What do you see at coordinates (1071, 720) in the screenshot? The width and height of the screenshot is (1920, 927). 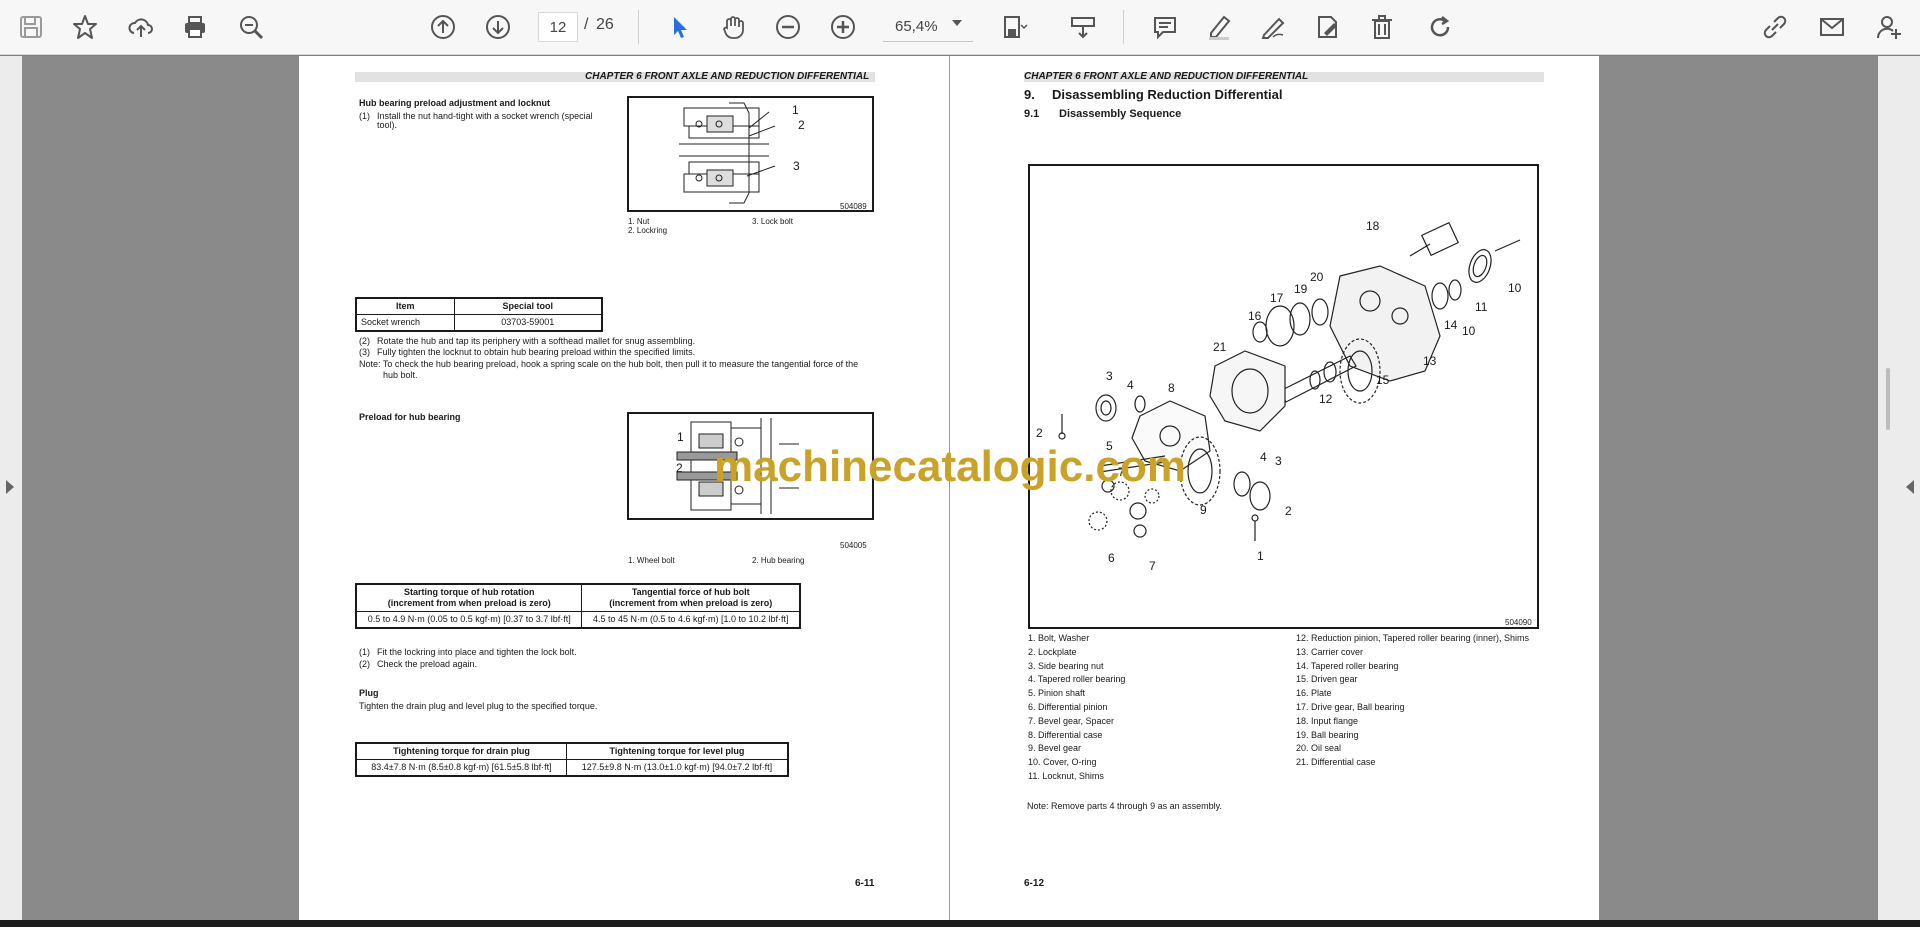 I see `legend-item: 7. Bevel gear, Spacer` at bounding box center [1071, 720].